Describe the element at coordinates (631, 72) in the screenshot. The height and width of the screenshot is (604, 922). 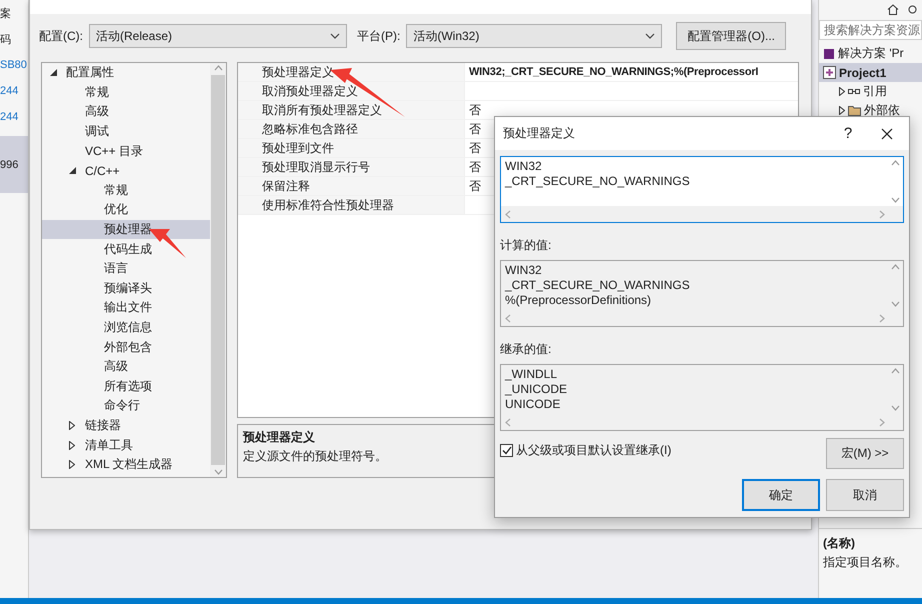
I see `property-value: WIN32;_CRT_SECURE_NO_WARNINGS;%(PreprocessorI` at that location.